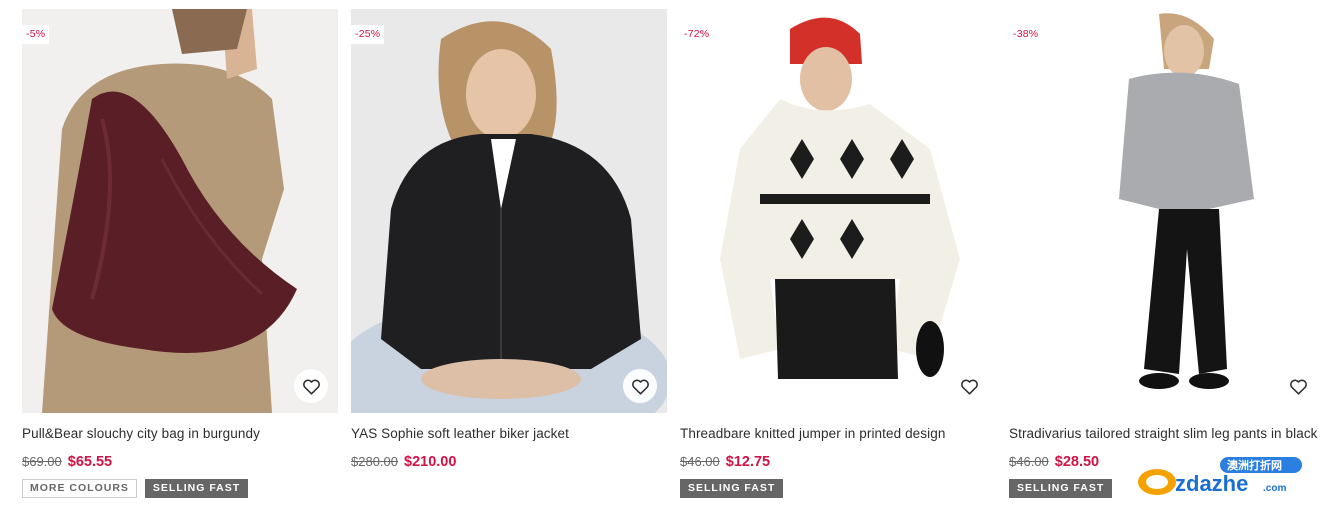  What do you see at coordinates (1077, 462) in the screenshot?
I see `sale-price: $28.50` at bounding box center [1077, 462].